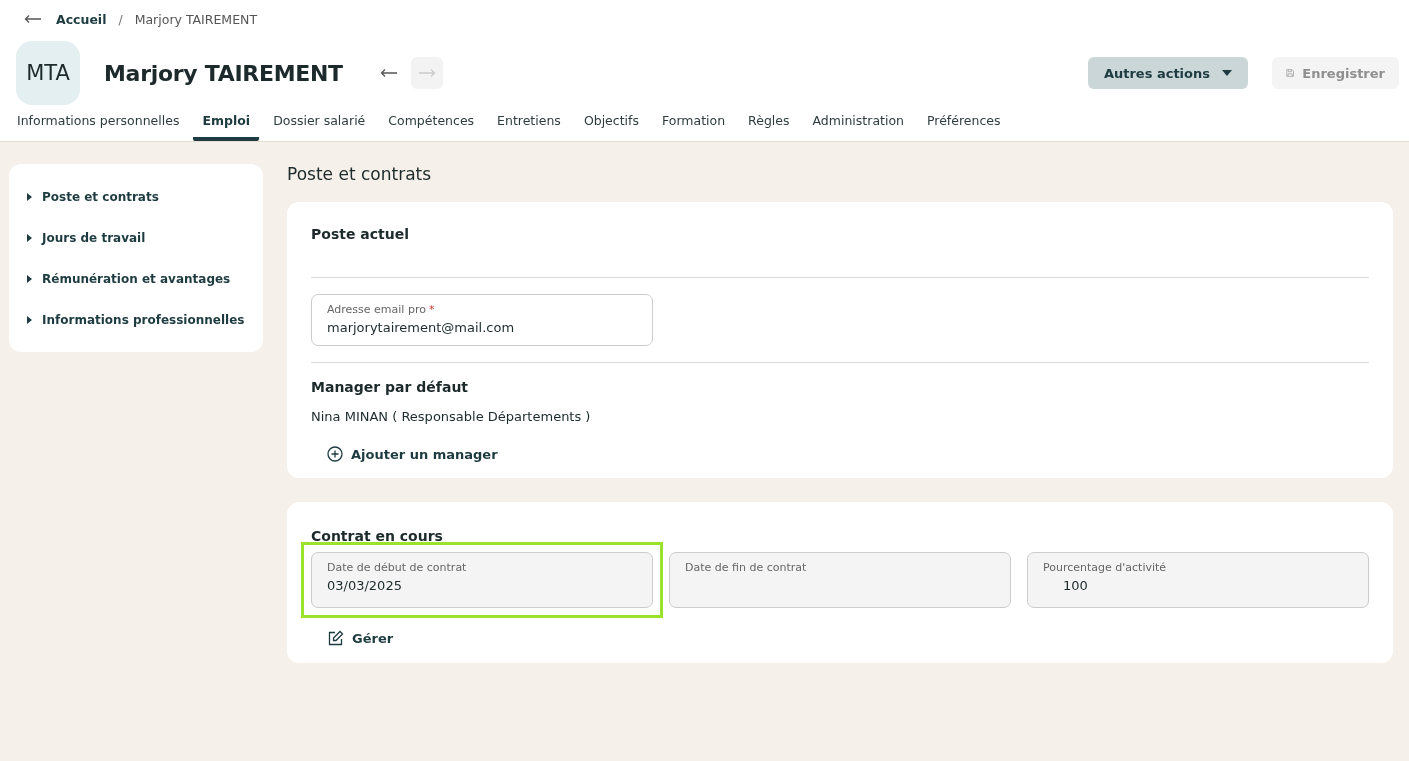 Image resolution: width=1409 pixels, height=761 pixels. I want to click on date-field: Pourcentage d'activité 100, so click(1198, 580).